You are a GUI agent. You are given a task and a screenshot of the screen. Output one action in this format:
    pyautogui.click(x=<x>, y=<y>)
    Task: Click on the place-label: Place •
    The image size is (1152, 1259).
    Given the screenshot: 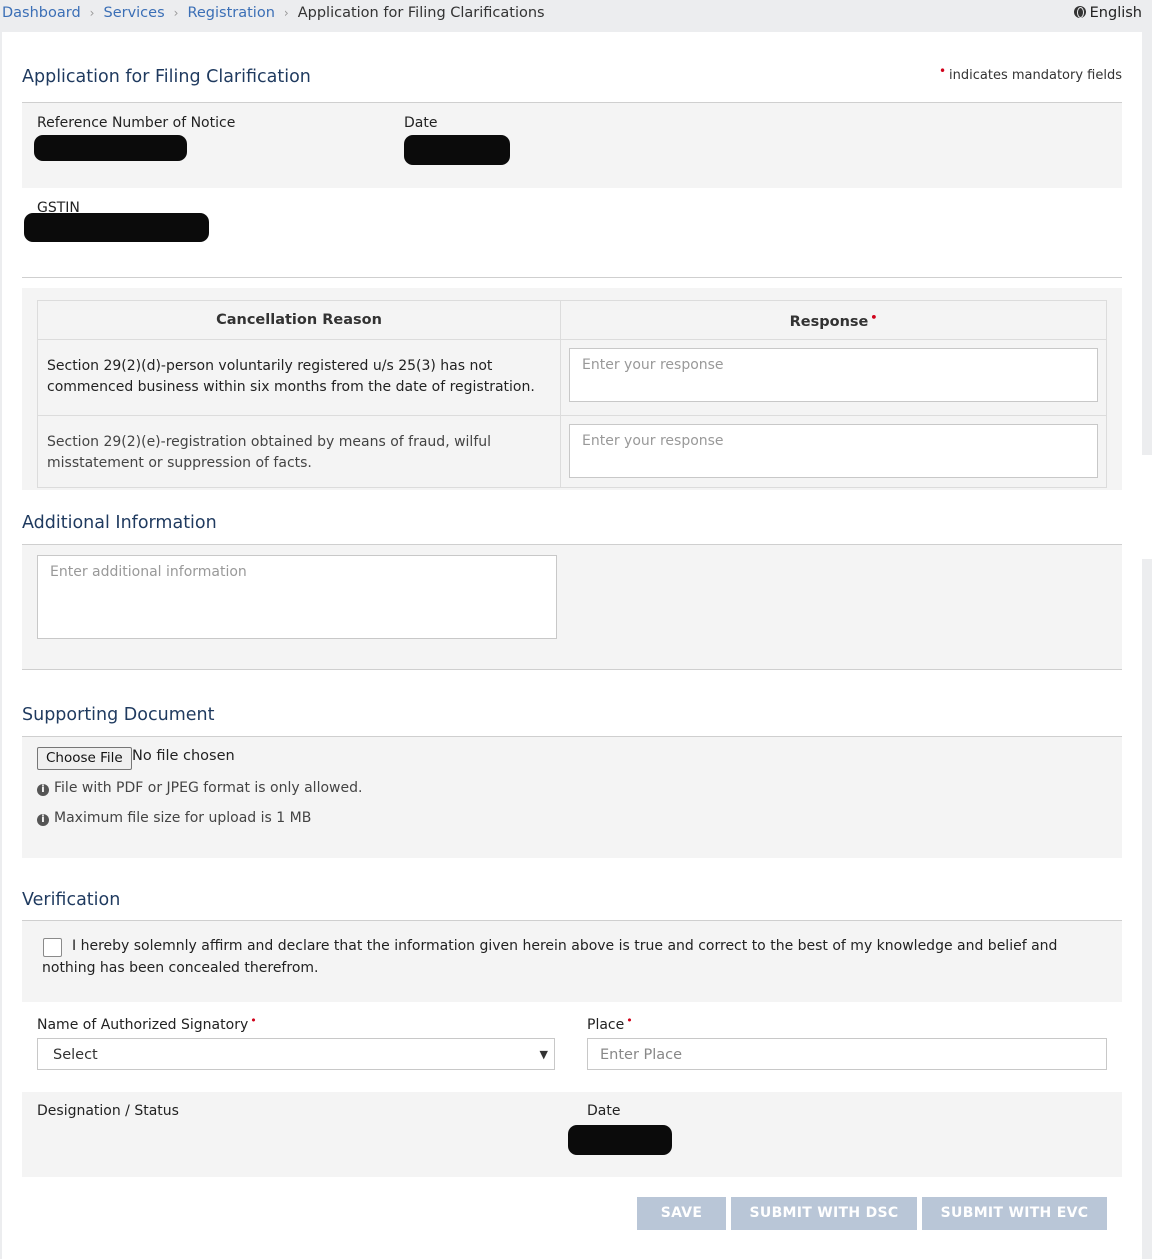 What is the action you would take?
    pyautogui.click(x=610, y=1023)
    